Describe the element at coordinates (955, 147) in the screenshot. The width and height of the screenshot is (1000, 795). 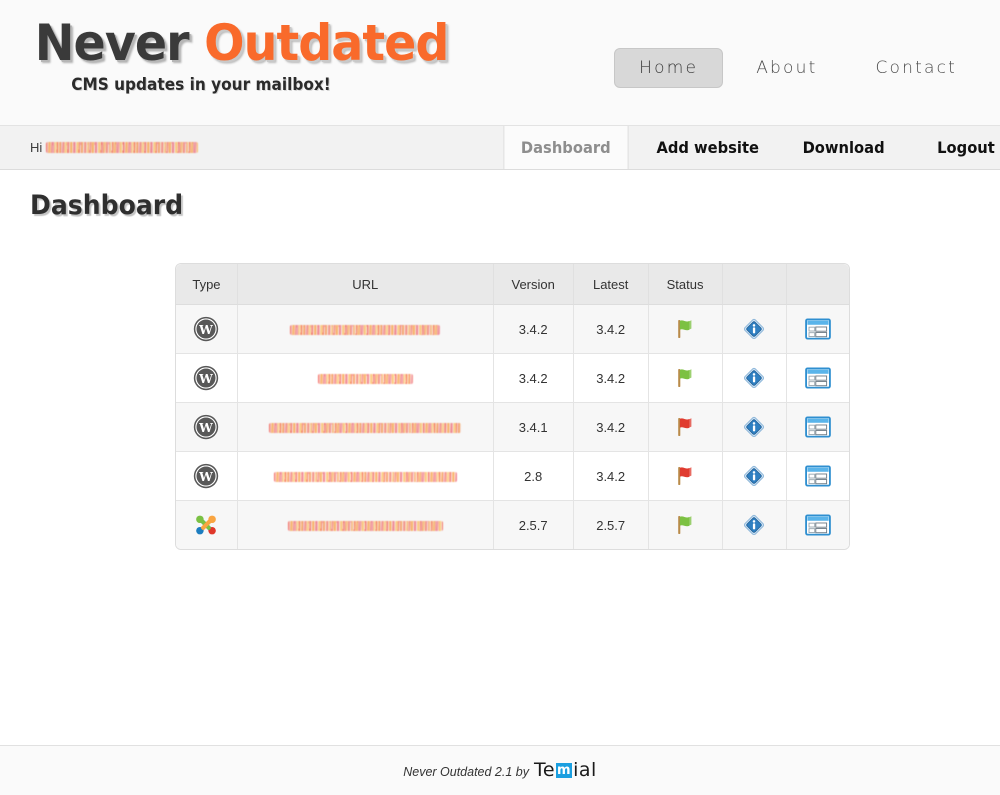
I see `subnav-item-logout: Logout` at that location.